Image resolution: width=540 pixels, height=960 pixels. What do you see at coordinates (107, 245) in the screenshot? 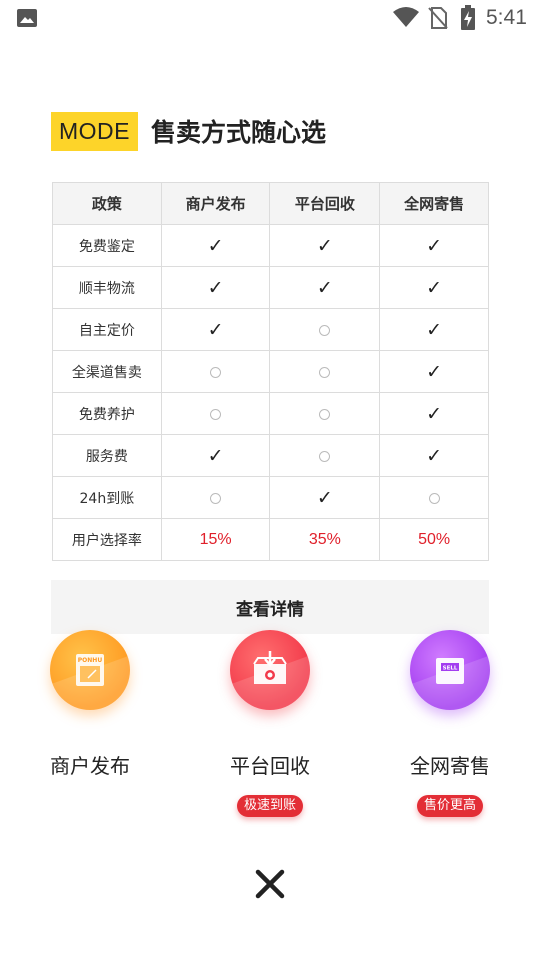
I see `row-label: 免费鉴定` at bounding box center [107, 245].